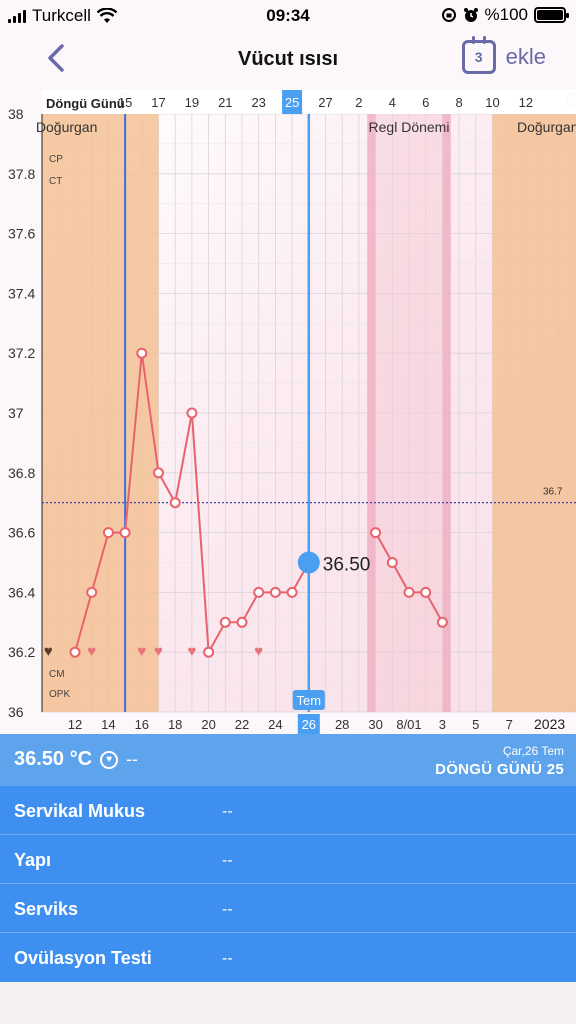 The height and width of the screenshot is (1024, 576). Describe the element at coordinates (142, 724) in the screenshot. I see `bottom-tick-label: 16` at that location.